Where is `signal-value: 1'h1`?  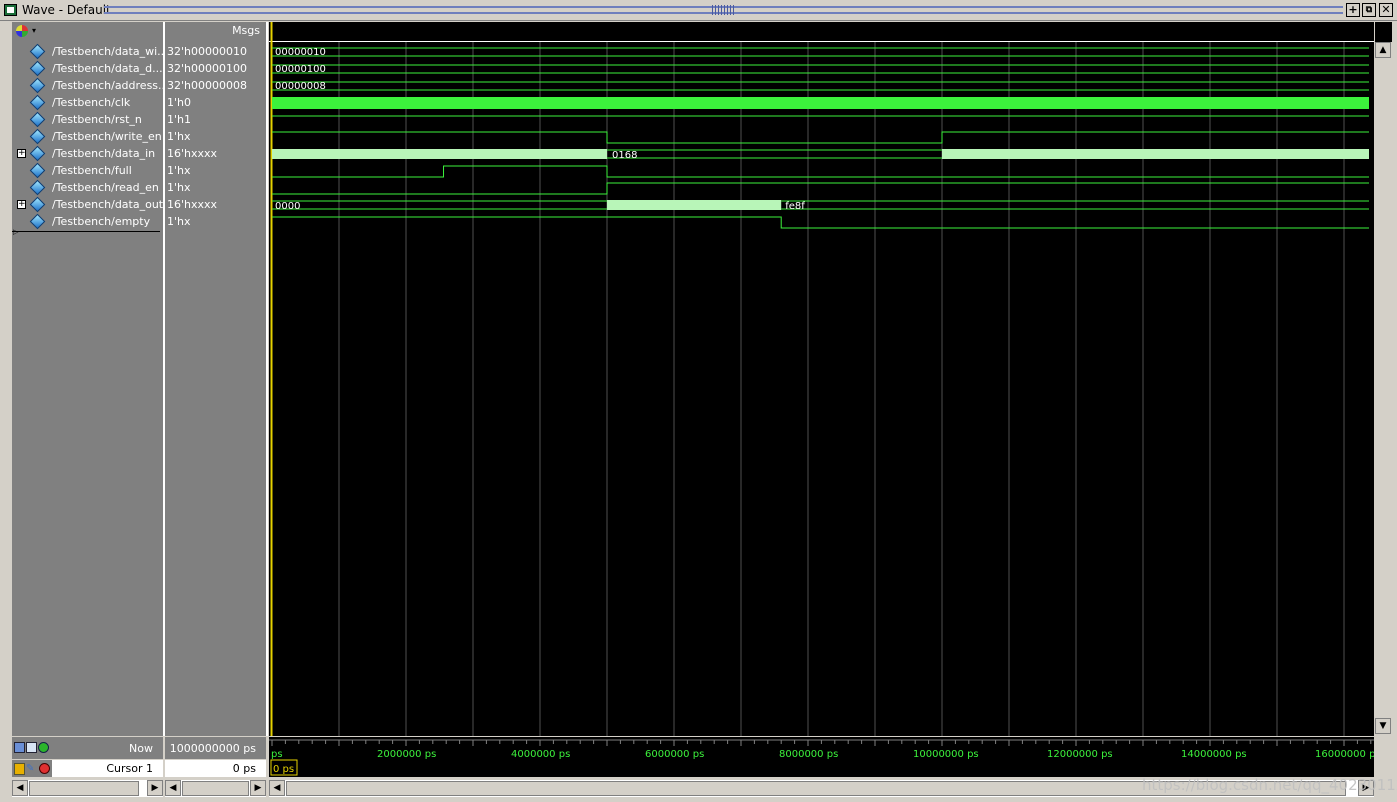 signal-value: 1'h1 is located at coordinates (179, 119).